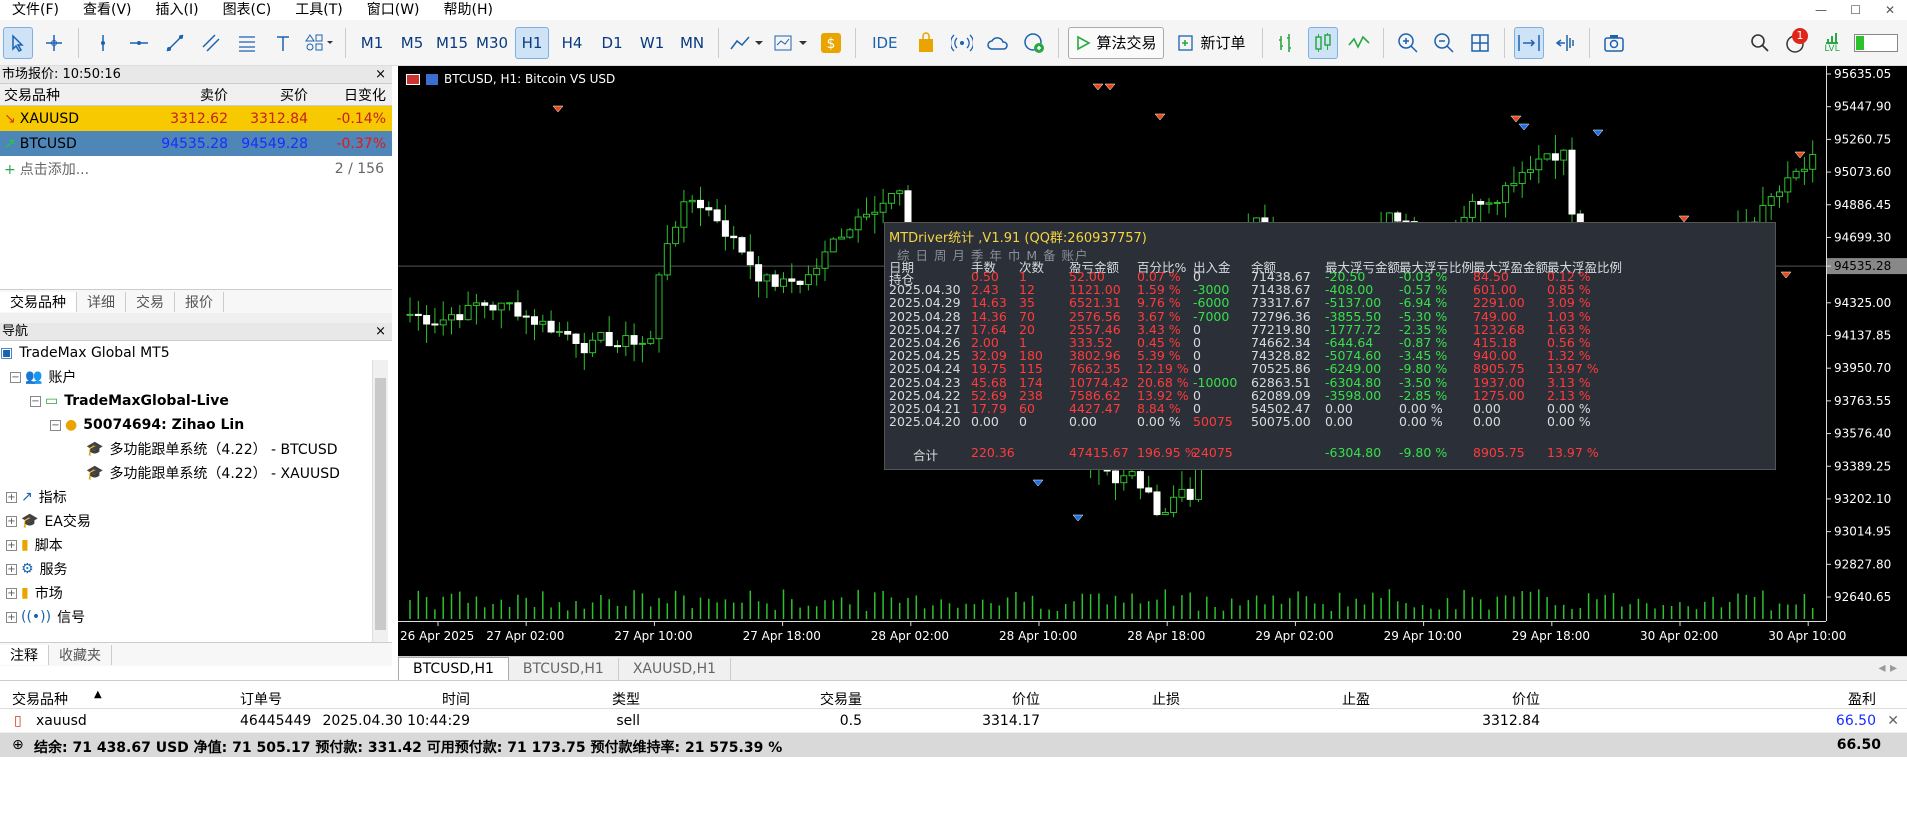 The width and height of the screenshot is (1907, 837). I want to click on nav-item-11: + ((•)) 信号, so click(196, 617).